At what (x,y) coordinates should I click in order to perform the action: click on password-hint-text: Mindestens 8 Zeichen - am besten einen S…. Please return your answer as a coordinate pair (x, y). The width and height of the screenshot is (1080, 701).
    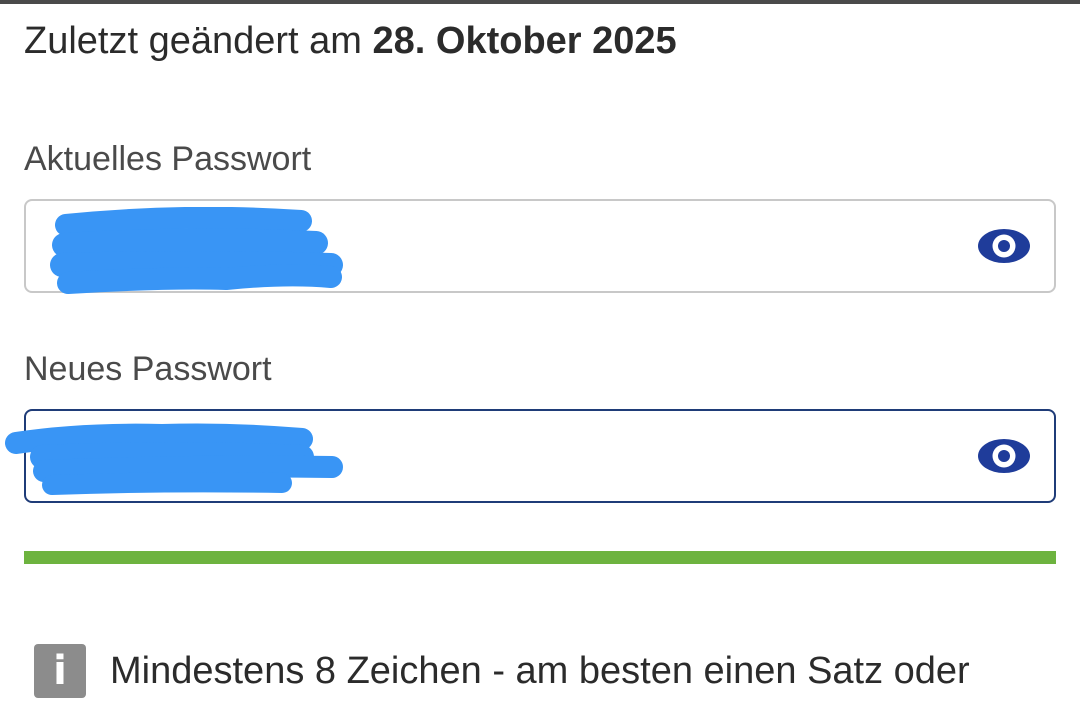
    Looking at the image, I should click on (540, 671).